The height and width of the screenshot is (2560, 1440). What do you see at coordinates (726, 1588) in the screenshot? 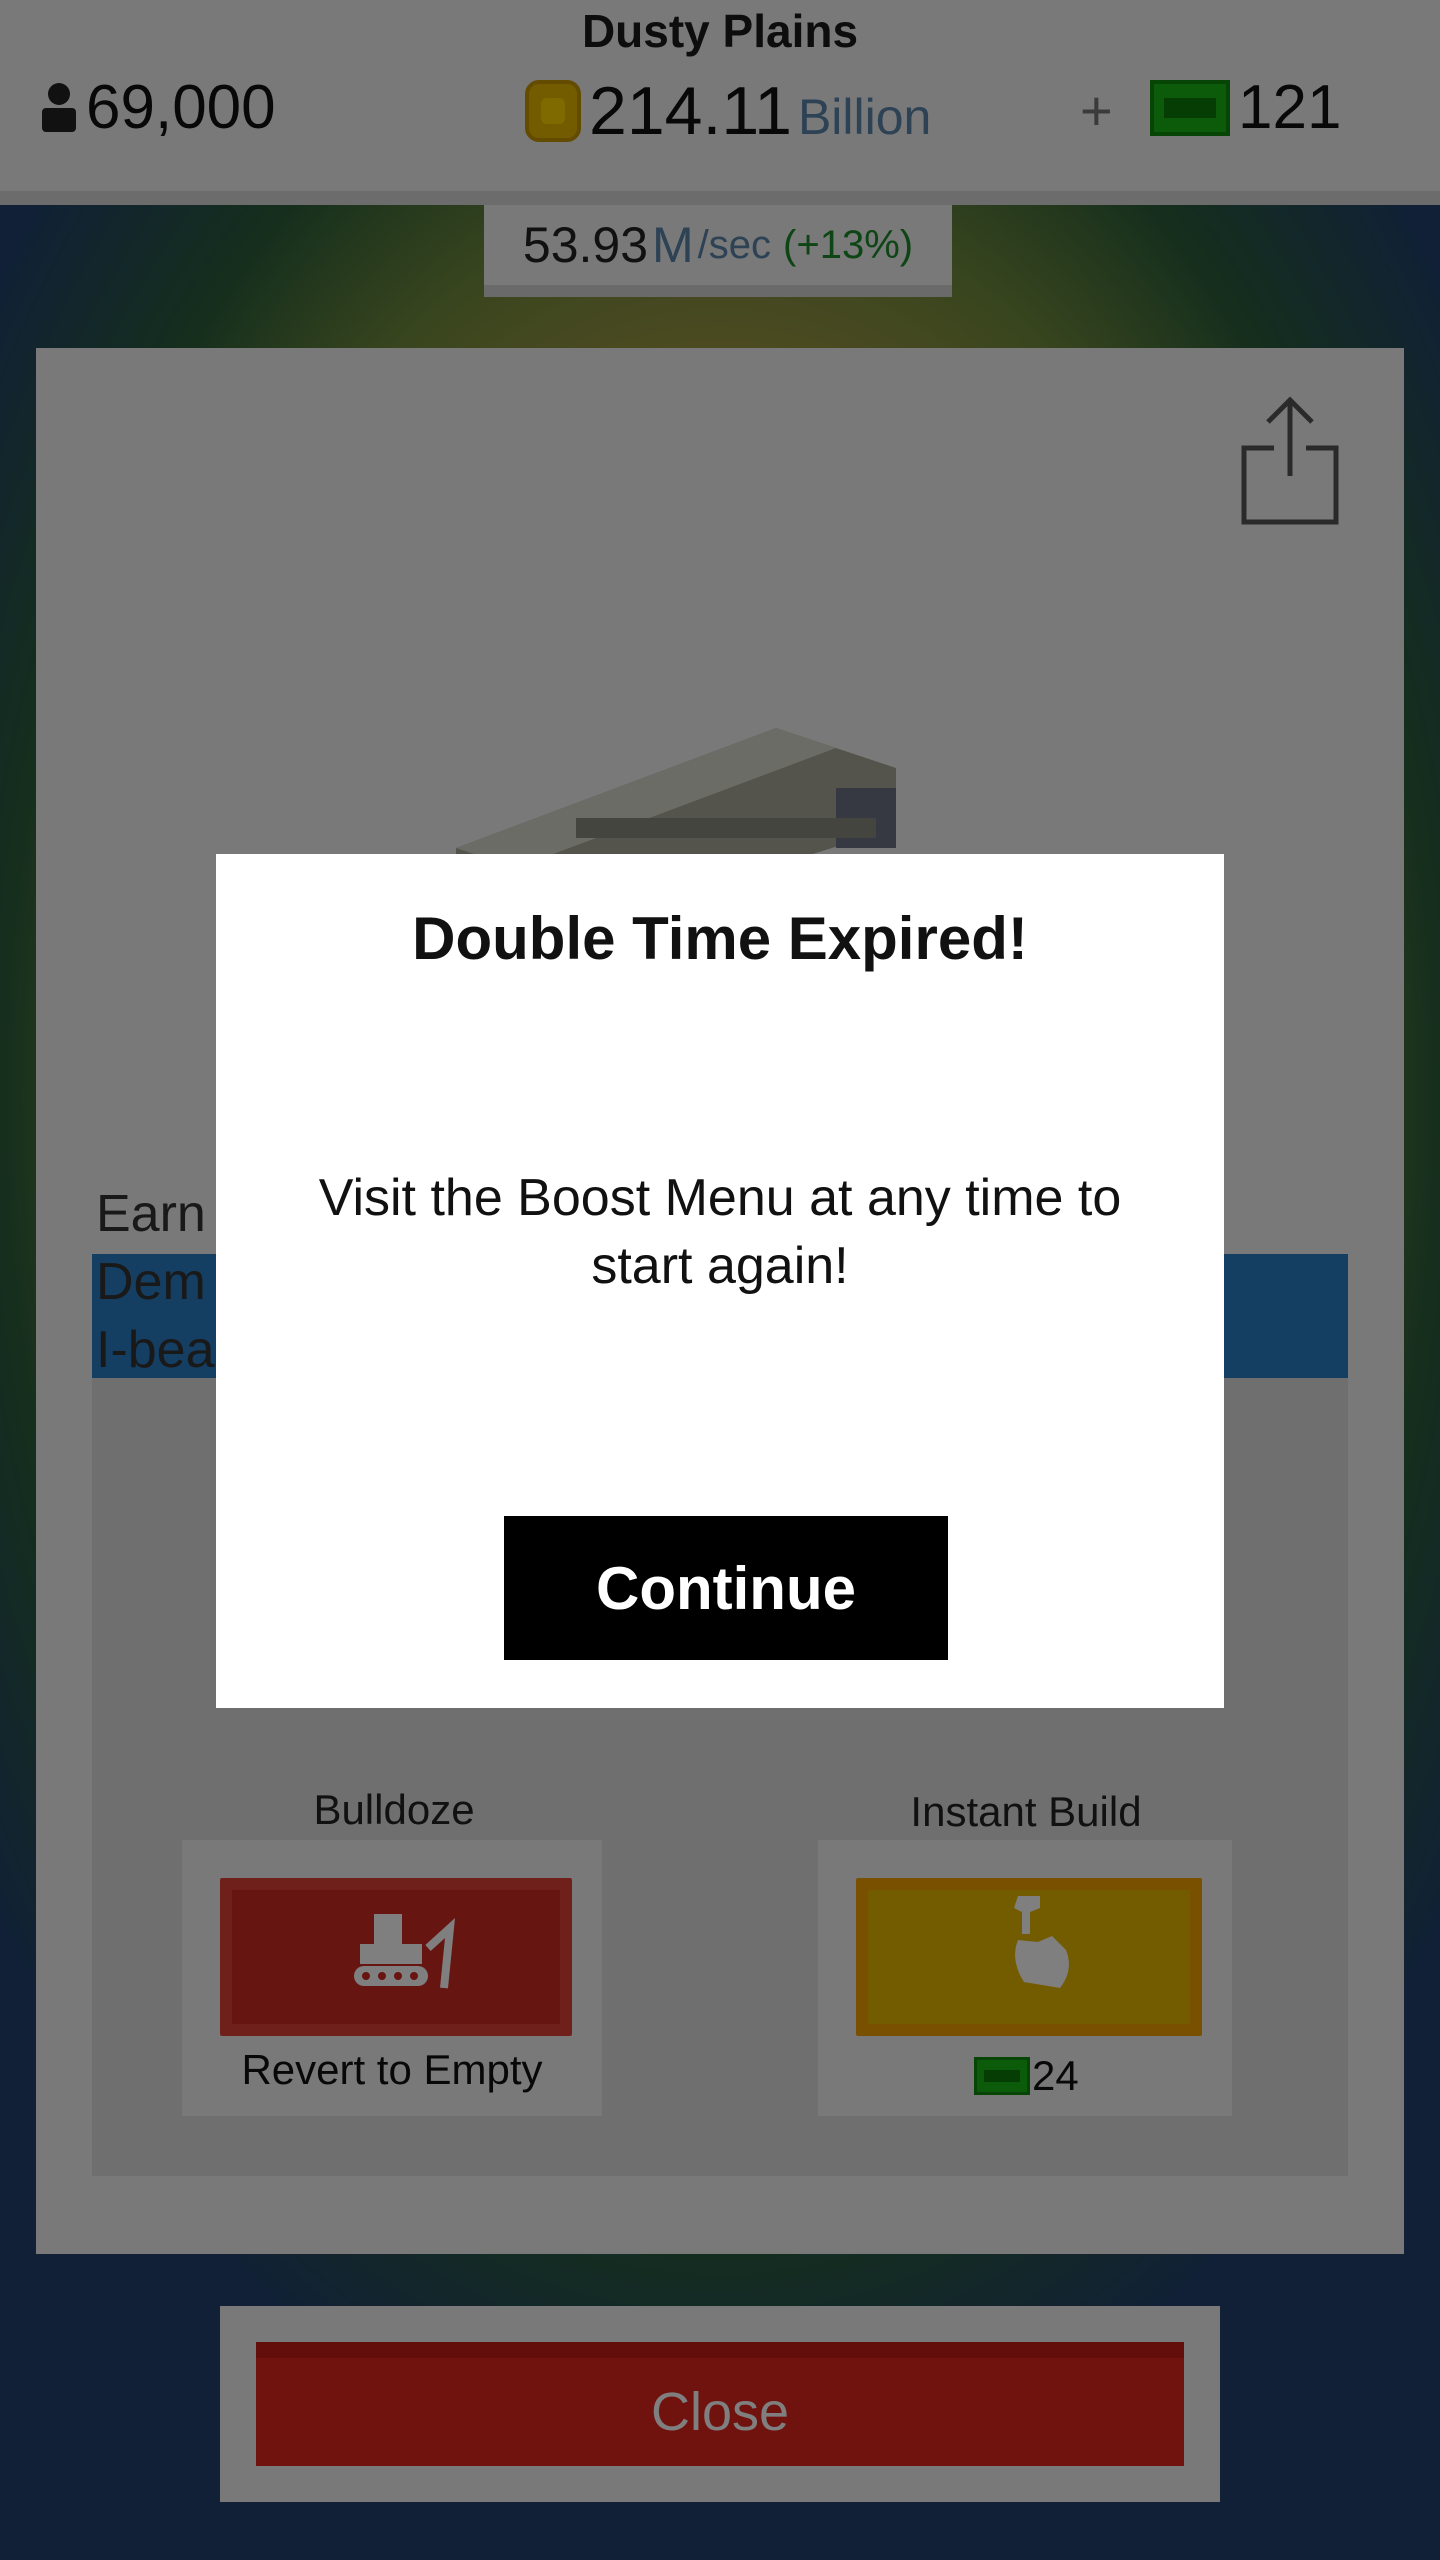
I see `continue-button: Continue` at bounding box center [726, 1588].